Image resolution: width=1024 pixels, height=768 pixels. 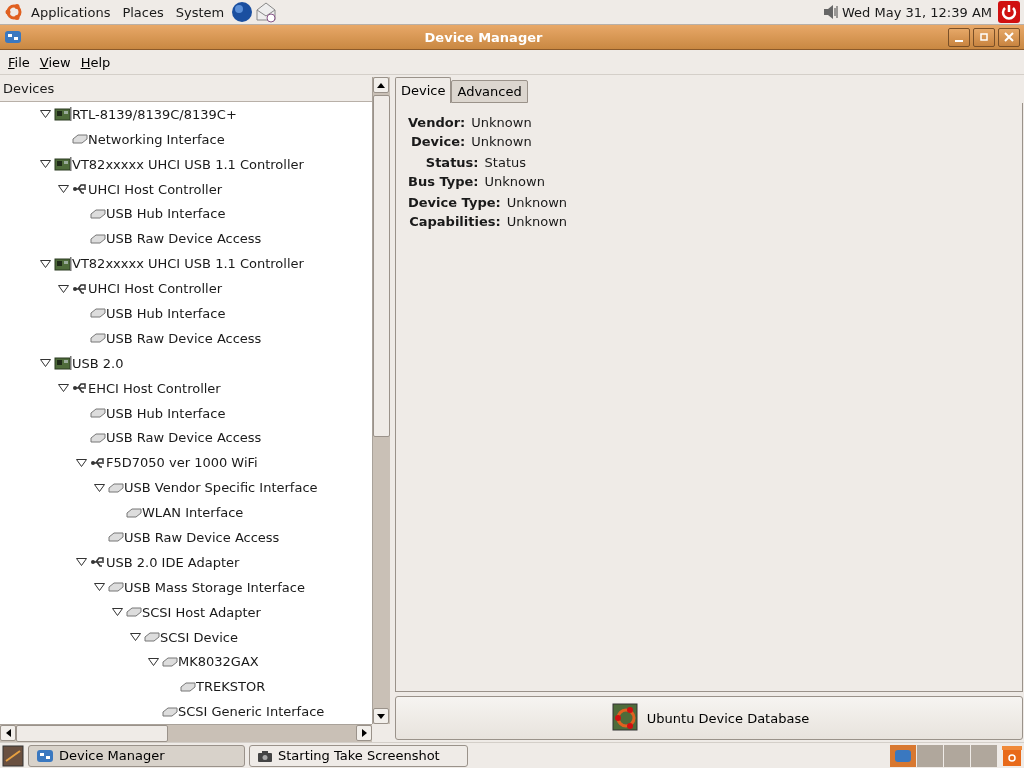 I want to click on property-label: Device:, so click(x=438, y=141).